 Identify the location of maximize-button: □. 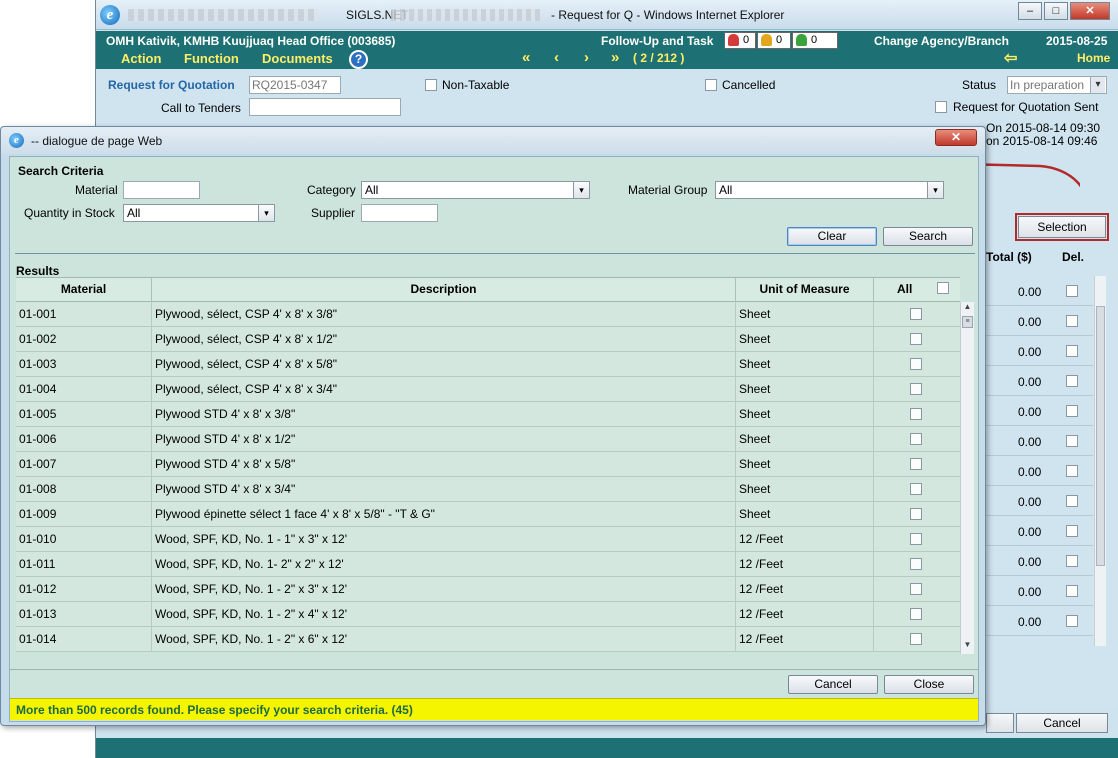
(1056, 11).